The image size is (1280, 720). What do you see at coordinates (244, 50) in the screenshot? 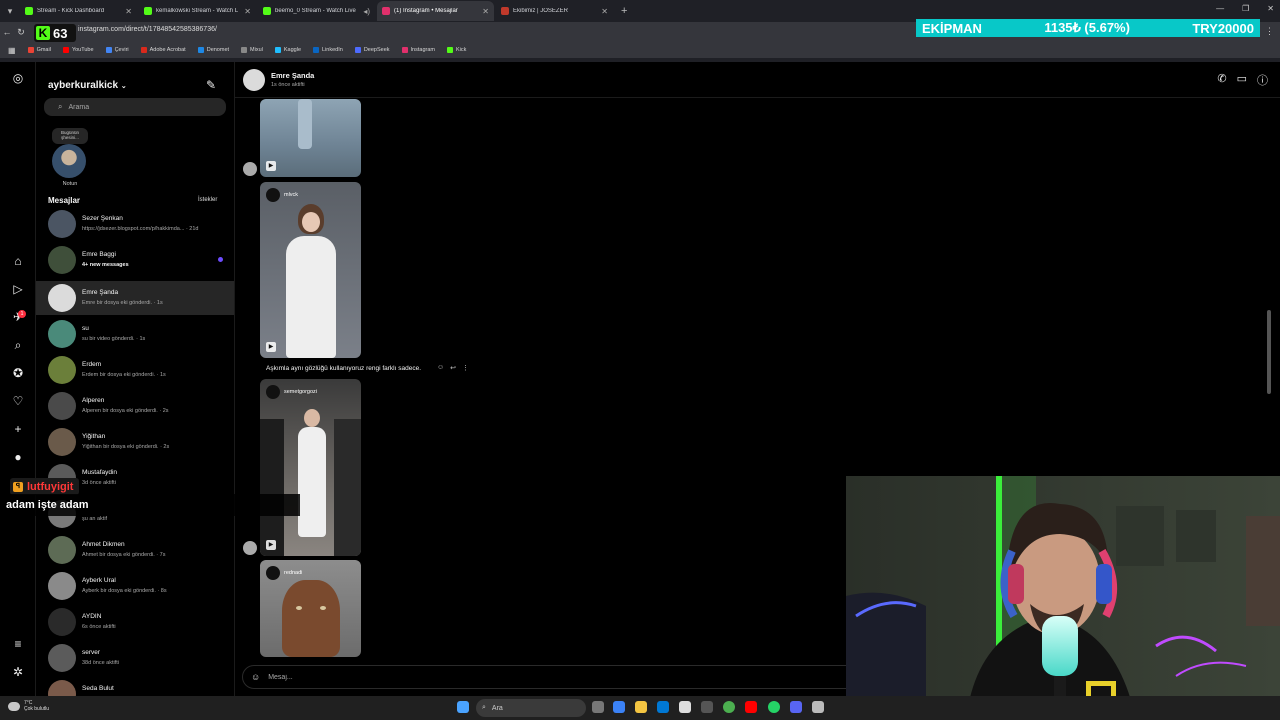
I see `mixul-icon` at bounding box center [244, 50].